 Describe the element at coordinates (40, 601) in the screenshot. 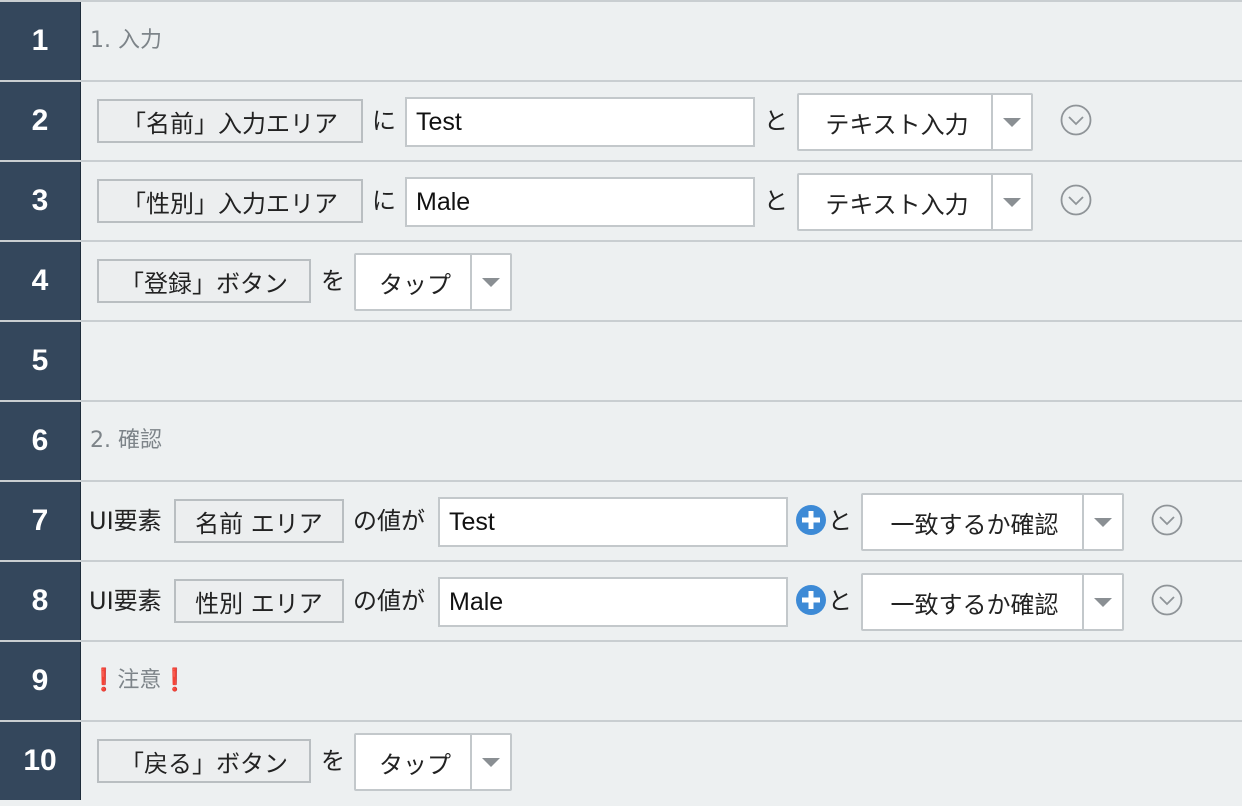

I see `step-number: 8` at that location.